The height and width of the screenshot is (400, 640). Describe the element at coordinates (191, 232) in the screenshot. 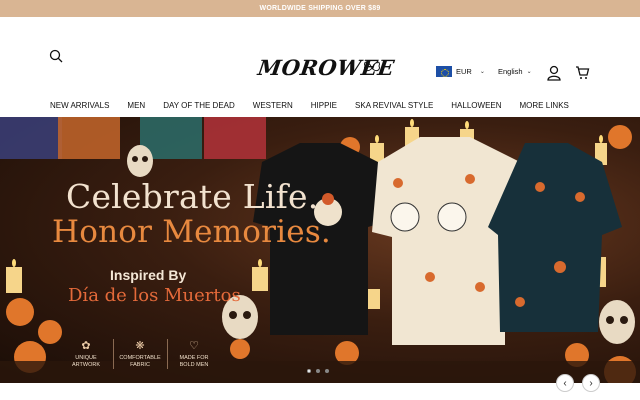

I see `hero-title-line2: Honor Memories.` at that location.